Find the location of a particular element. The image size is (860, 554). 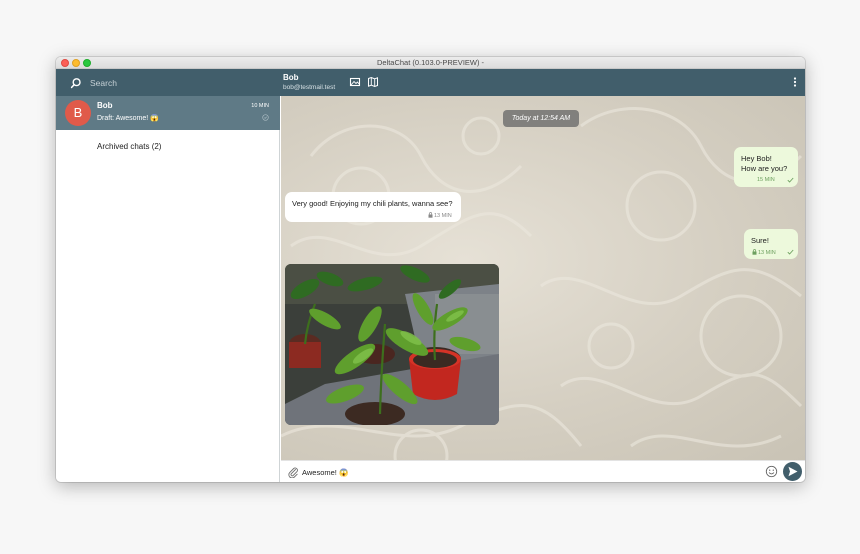

avatar: B is located at coordinates (78, 113).